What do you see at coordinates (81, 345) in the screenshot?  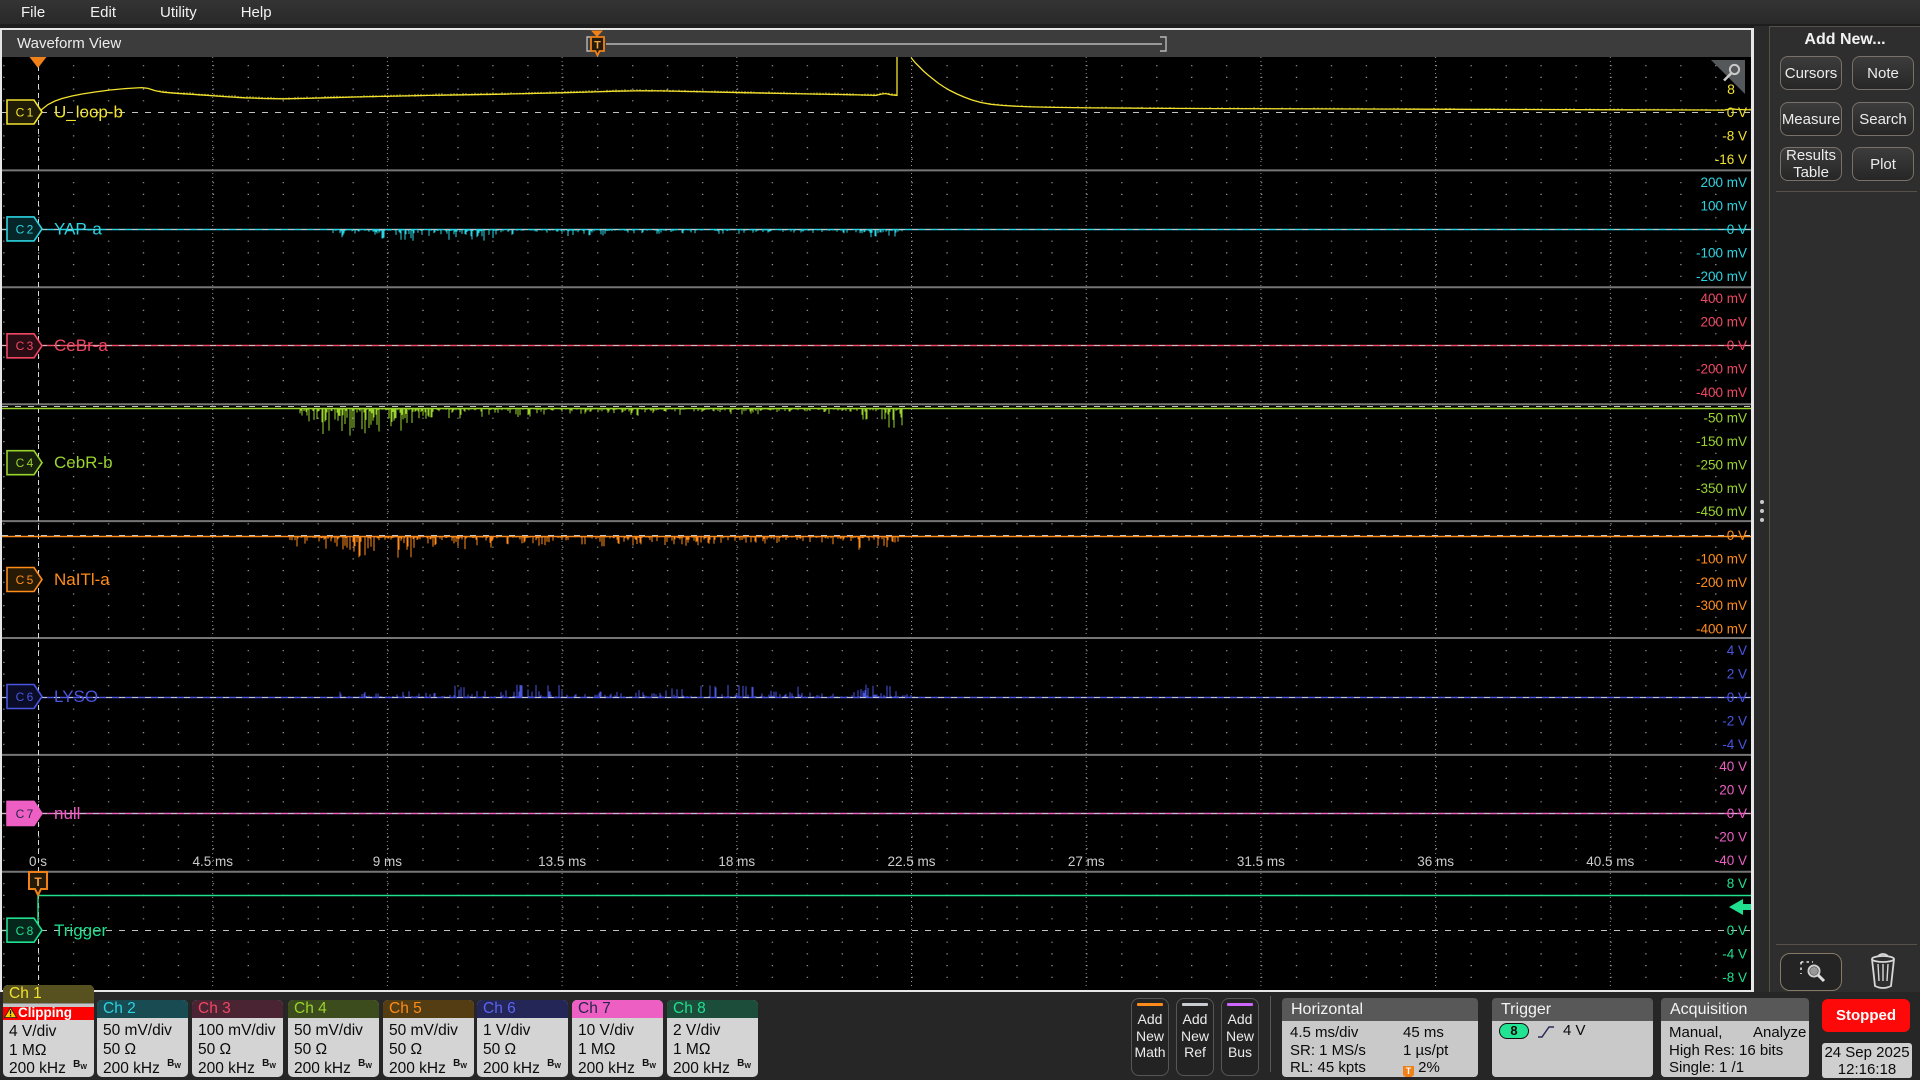 I see `svg-text: CeBr-a` at bounding box center [81, 345].